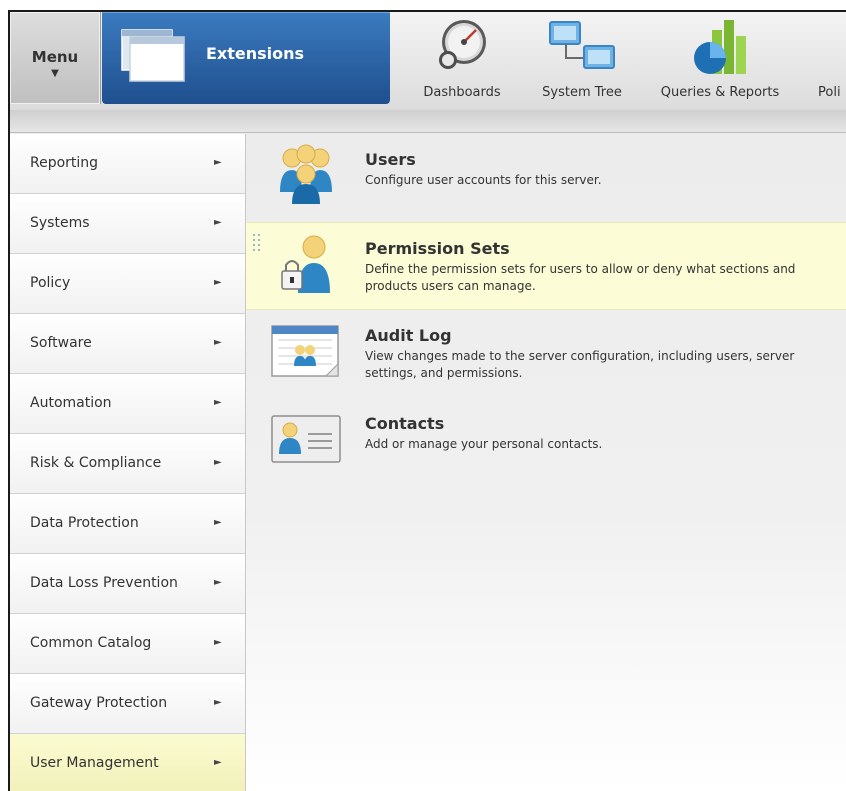  Describe the element at coordinates (720, 92) in the screenshot. I see `nav-queries-reports-label: Queries & Reports` at that location.